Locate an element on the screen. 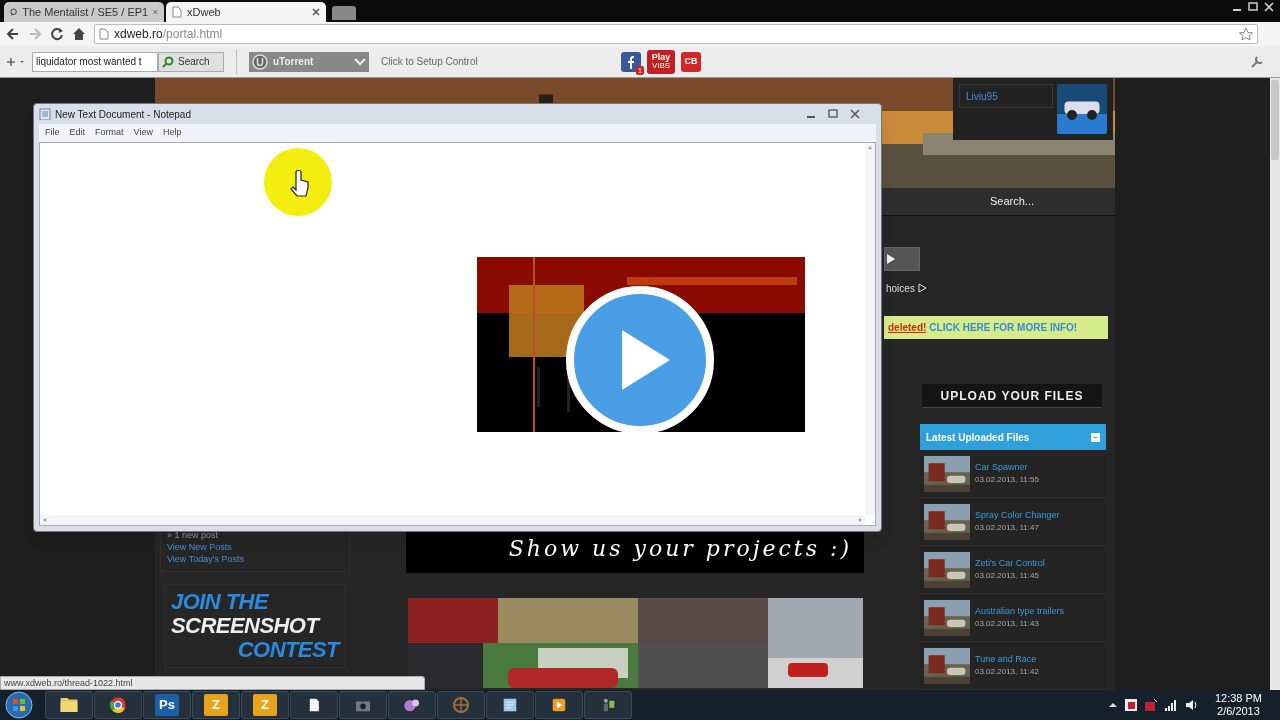 The width and height of the screenshot is (1280, 720). scrollbar-thumb is located at coordinates (1275, 120).